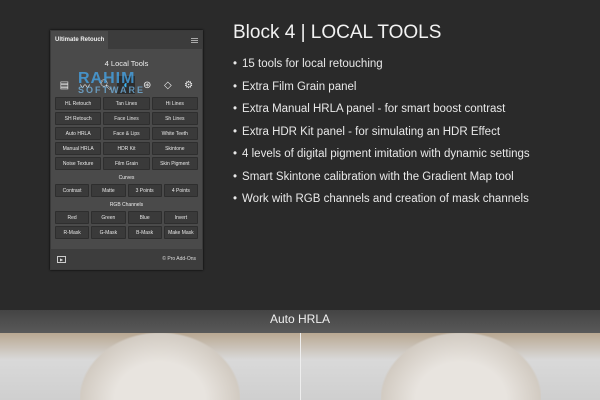 This screenshot has width=600, height=400. What do you see at coordinates (126, 40) in the screenshot?
I see `panel-title-bar: Ultimate Retouch` at bounding box center [126, 40].